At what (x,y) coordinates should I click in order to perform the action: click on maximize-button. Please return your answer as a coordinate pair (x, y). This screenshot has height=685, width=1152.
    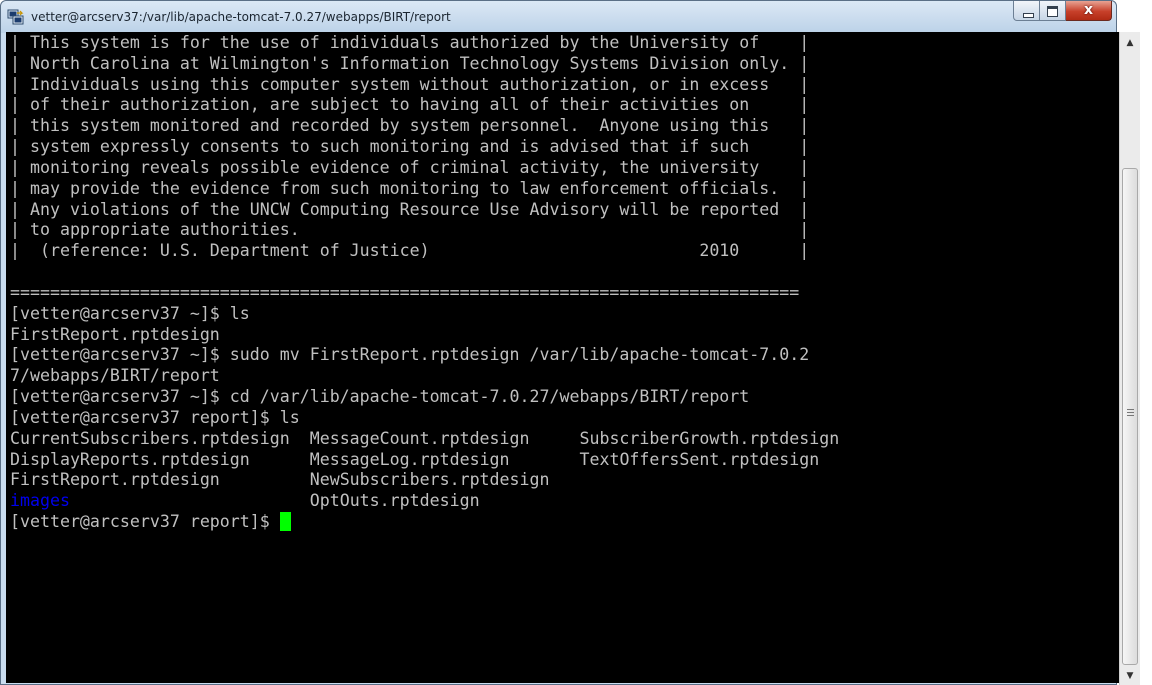
    Looking at the image, I should click on (1053, 11).